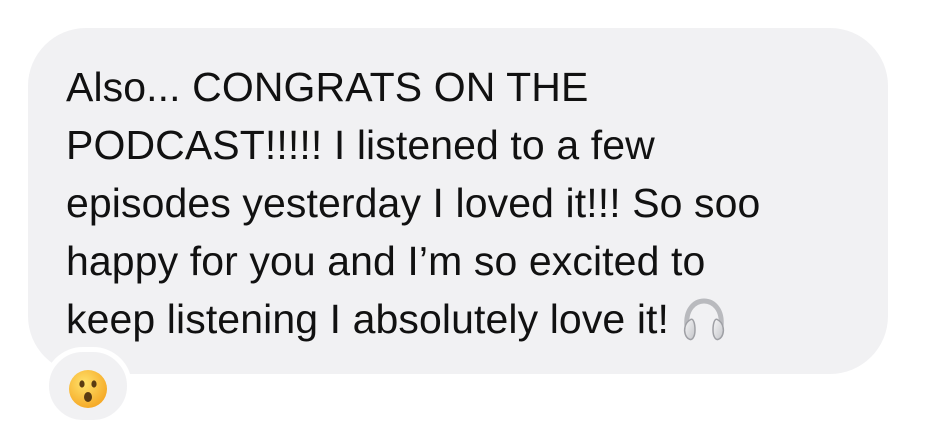  I want to click on reaction-badge, so click(88, 386).